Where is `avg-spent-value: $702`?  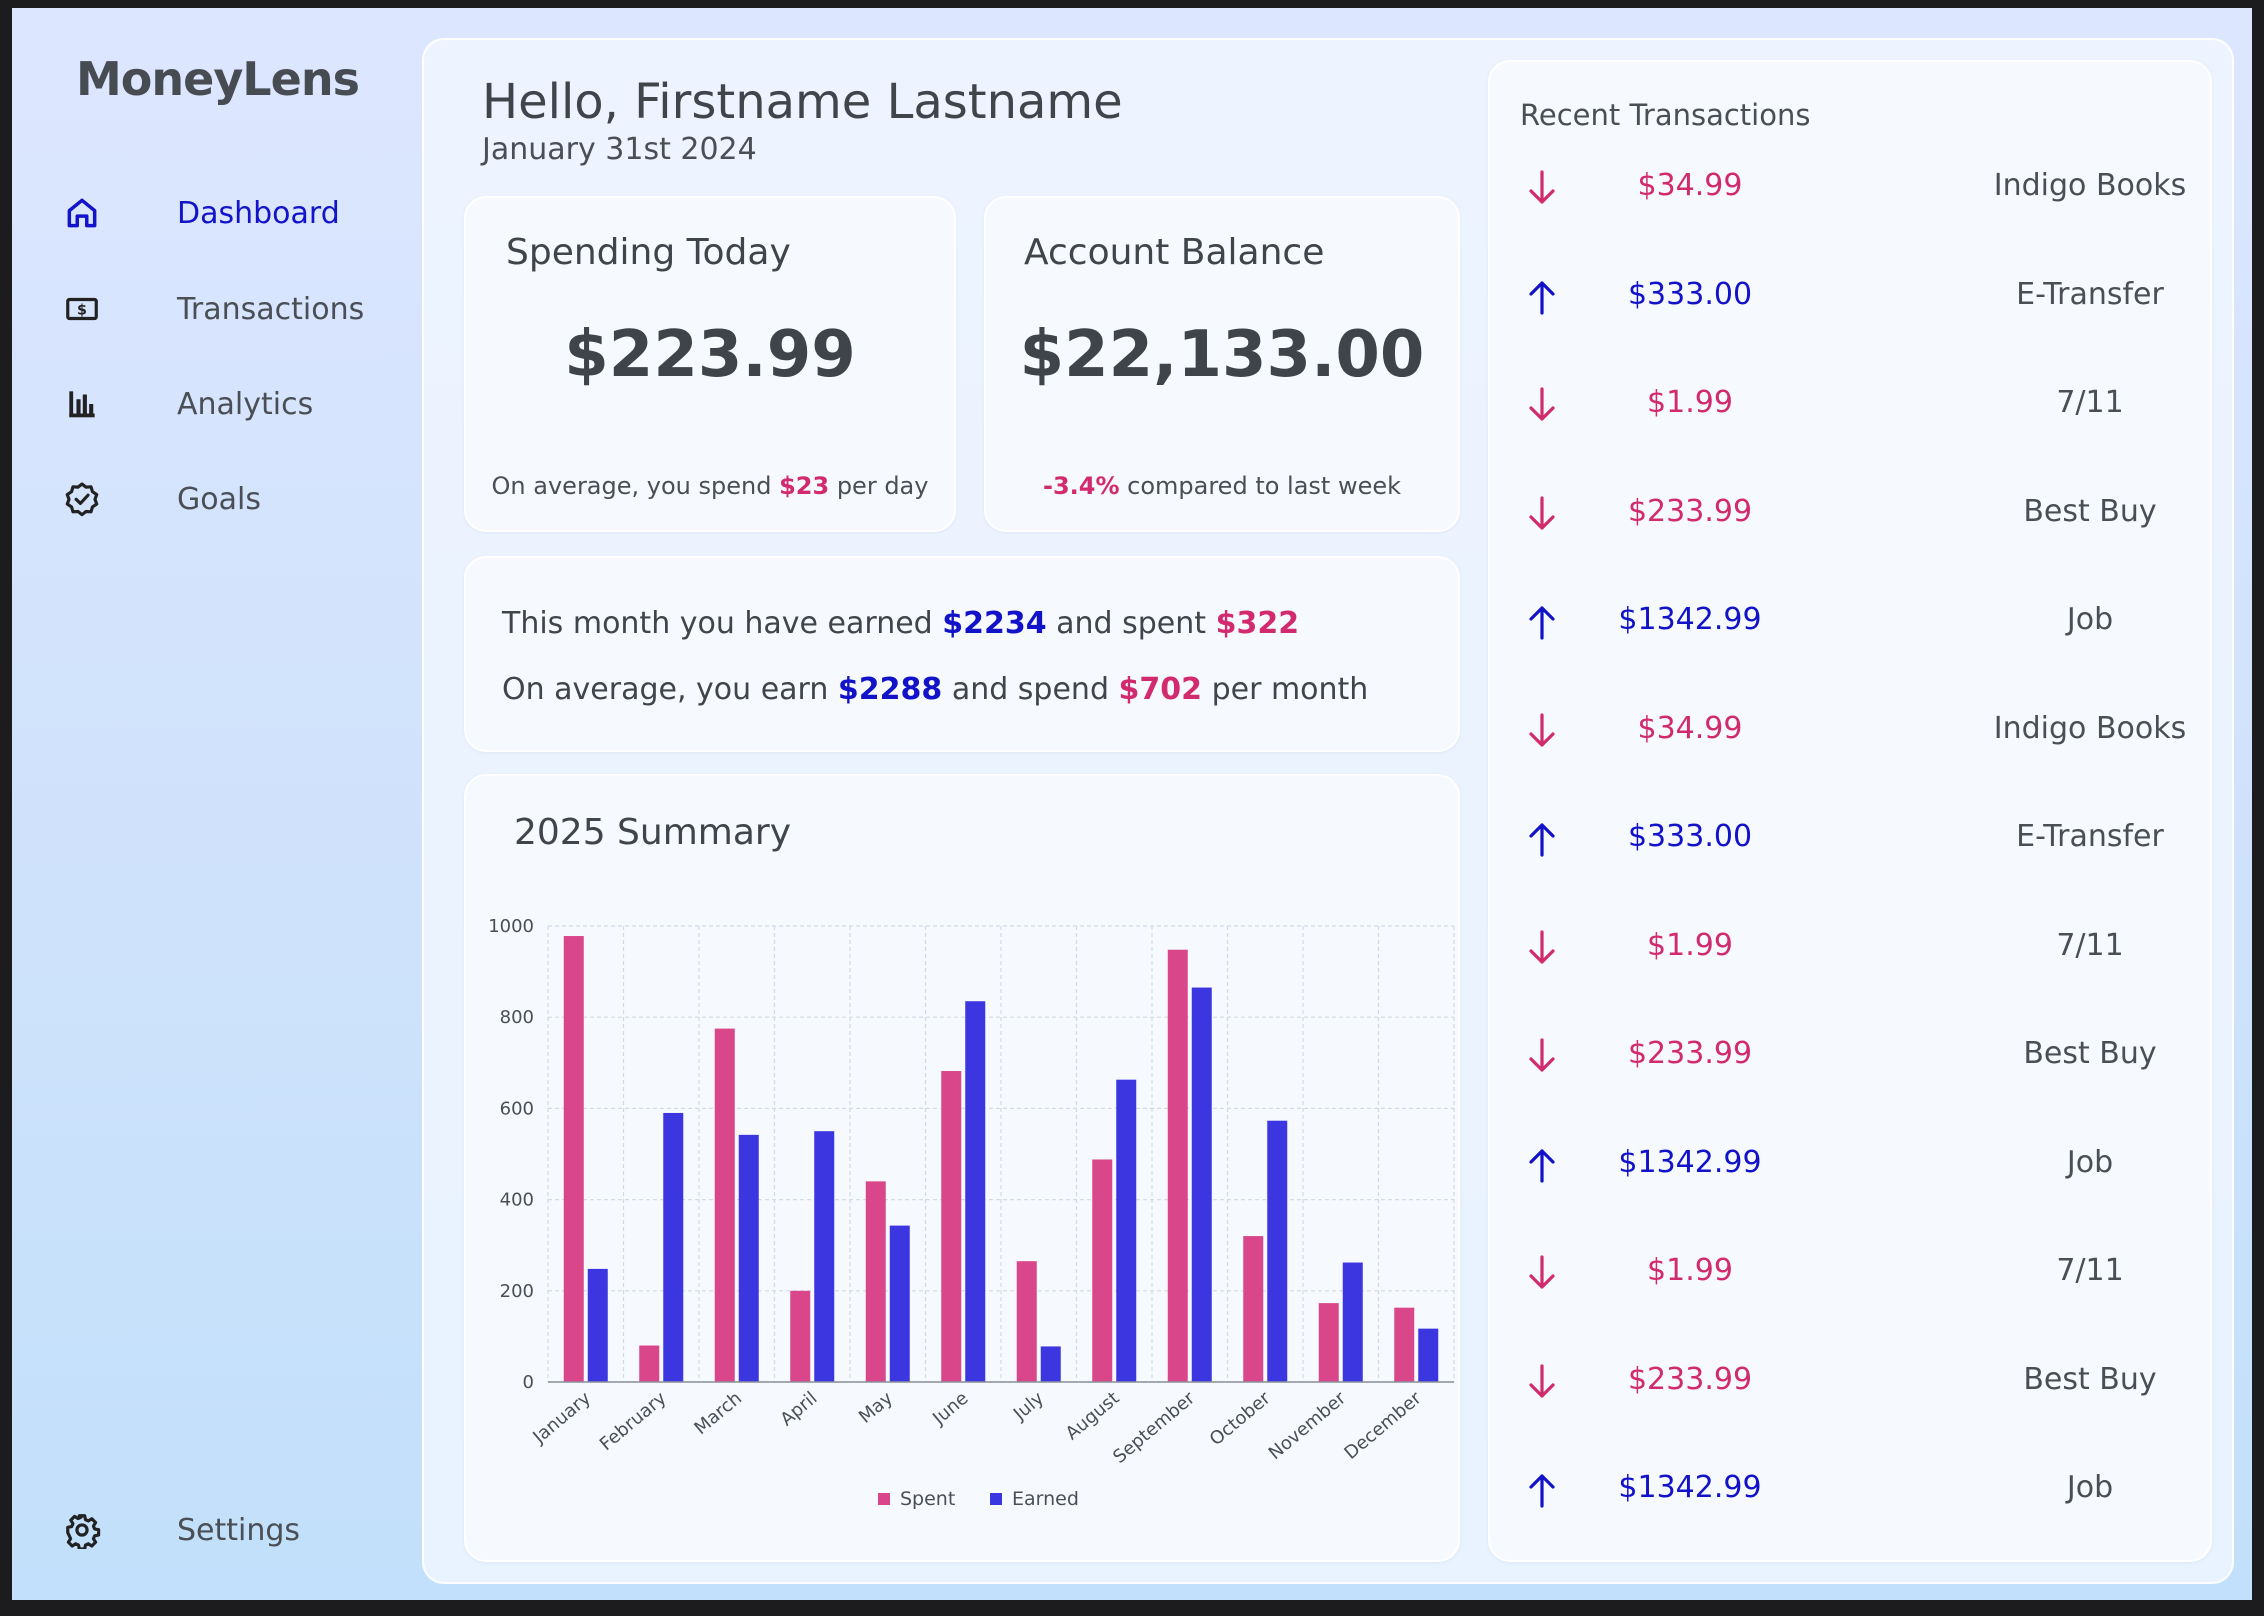
avg-spent-value: $702 is located at coordinates (1160, 689).